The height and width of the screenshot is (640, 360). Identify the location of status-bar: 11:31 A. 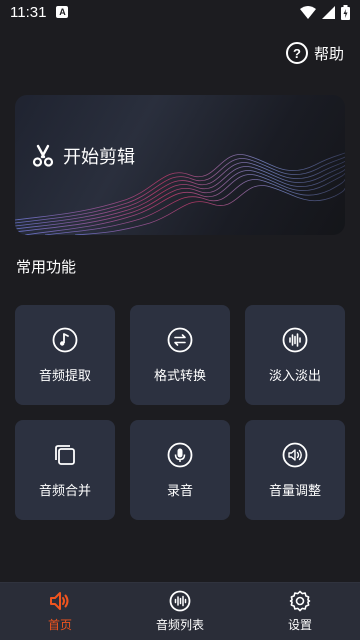
(180, 12).